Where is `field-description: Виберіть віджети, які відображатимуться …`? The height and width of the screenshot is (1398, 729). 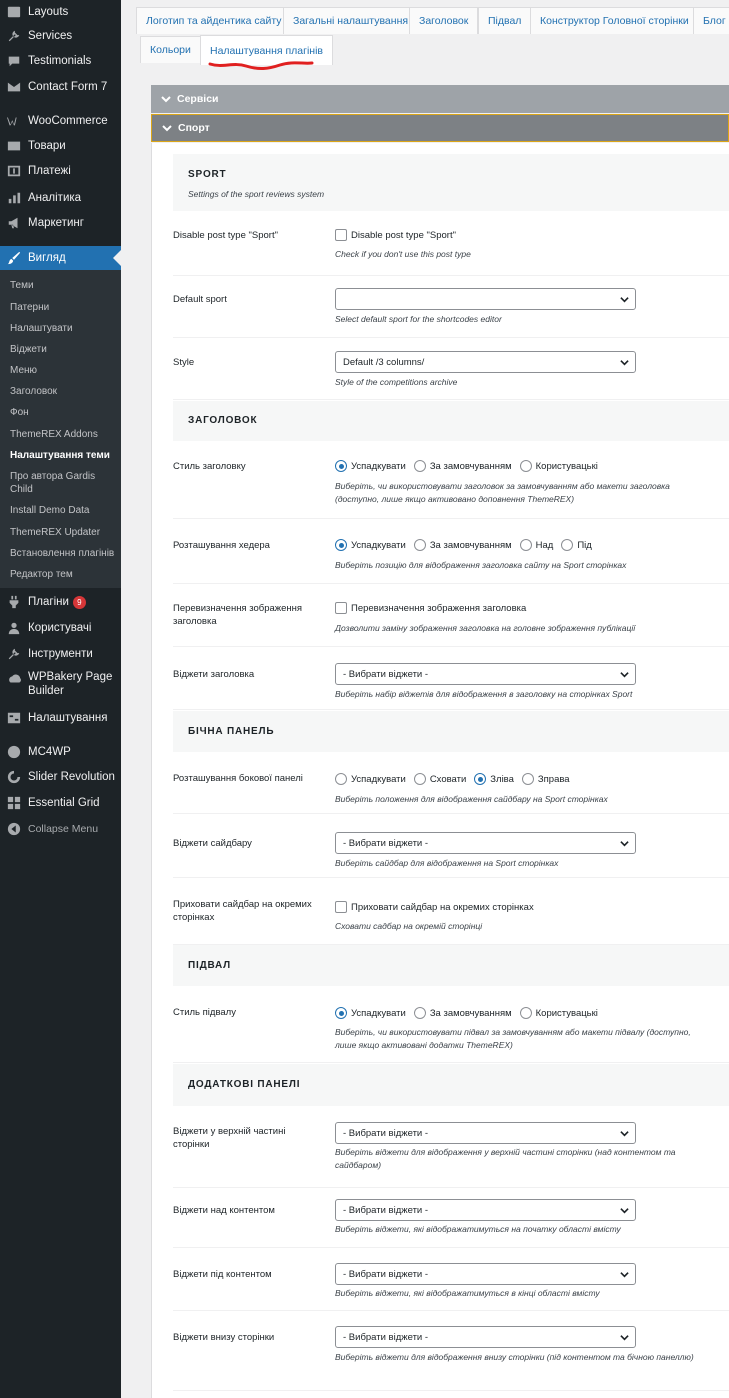 field-description: Виберіть віджети, які відображатимуться … is located at coordinates (467, 1293).